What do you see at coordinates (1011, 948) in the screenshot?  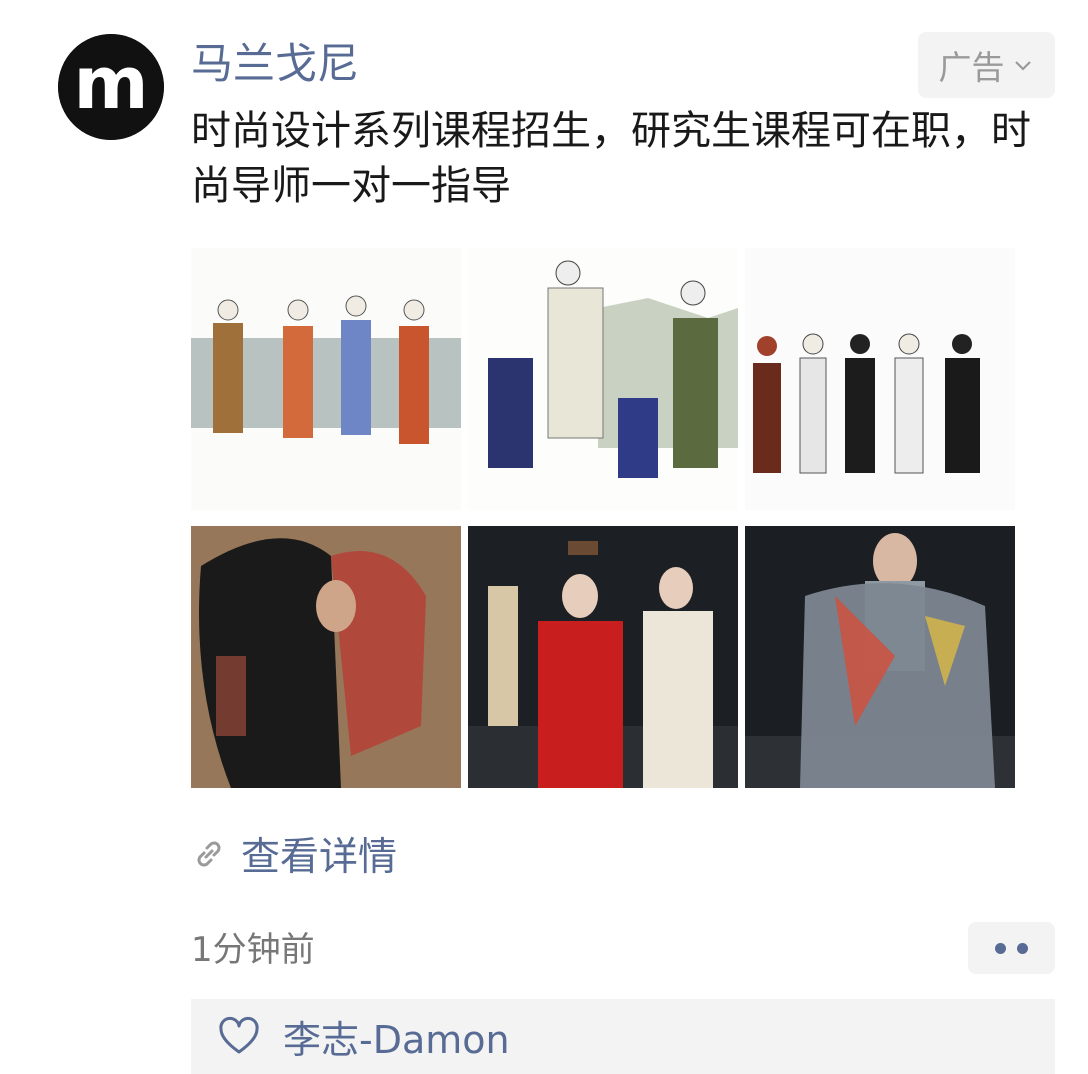 I see `more-actions-button` at bounding box center [1011, 948].